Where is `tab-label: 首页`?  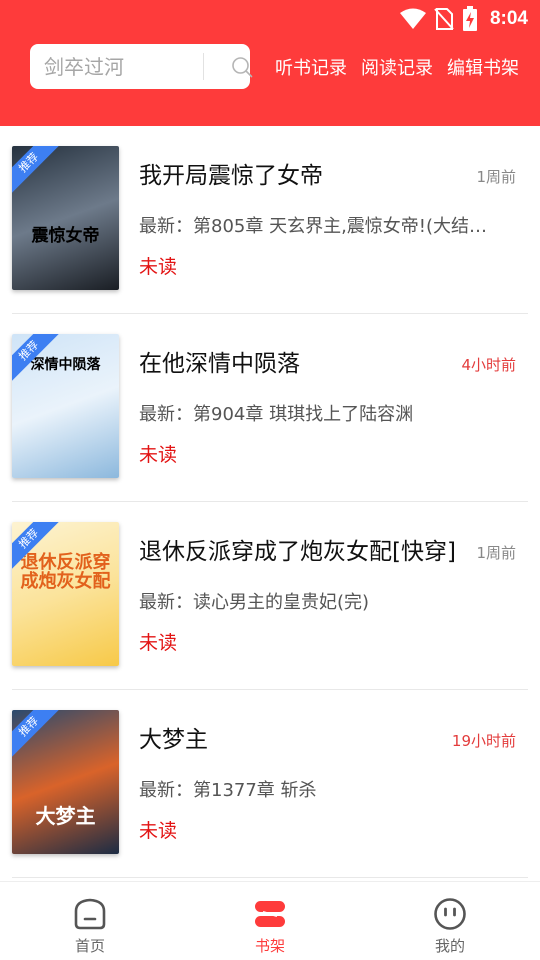
tab-label: 首页 is located at coordinates (89, 946).